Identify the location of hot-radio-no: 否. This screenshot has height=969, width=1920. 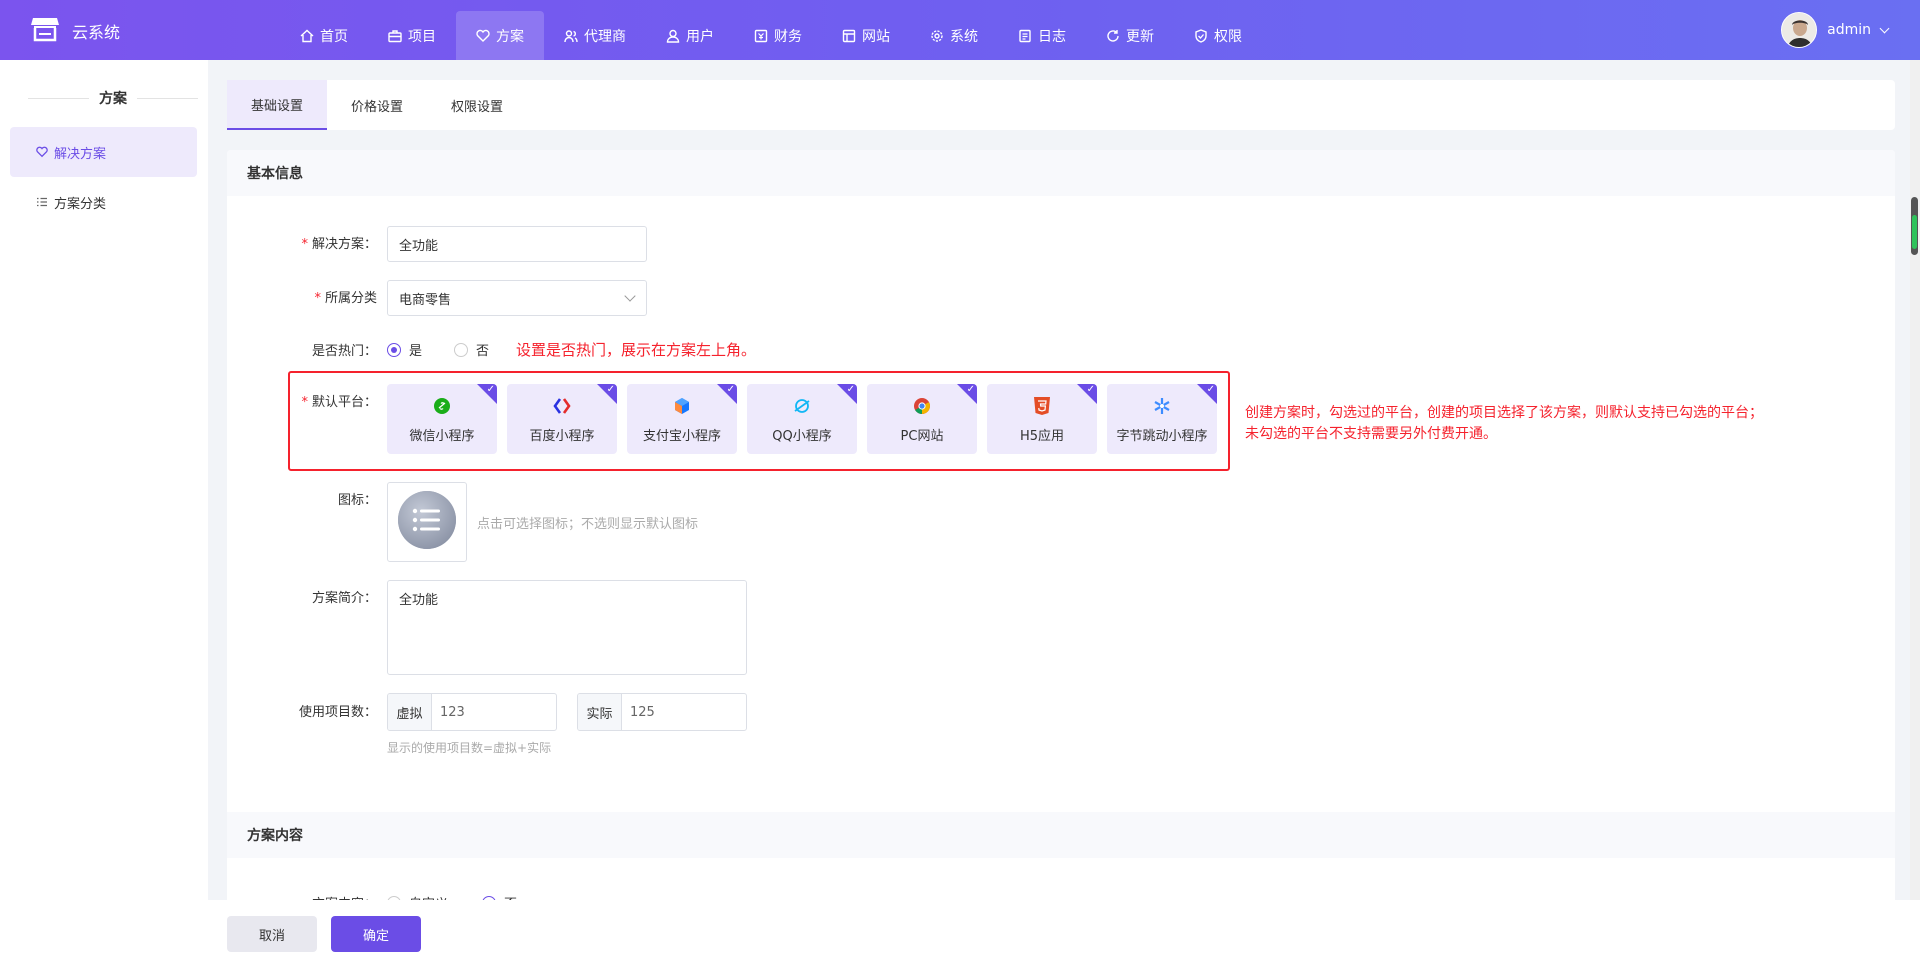
(471, 349).